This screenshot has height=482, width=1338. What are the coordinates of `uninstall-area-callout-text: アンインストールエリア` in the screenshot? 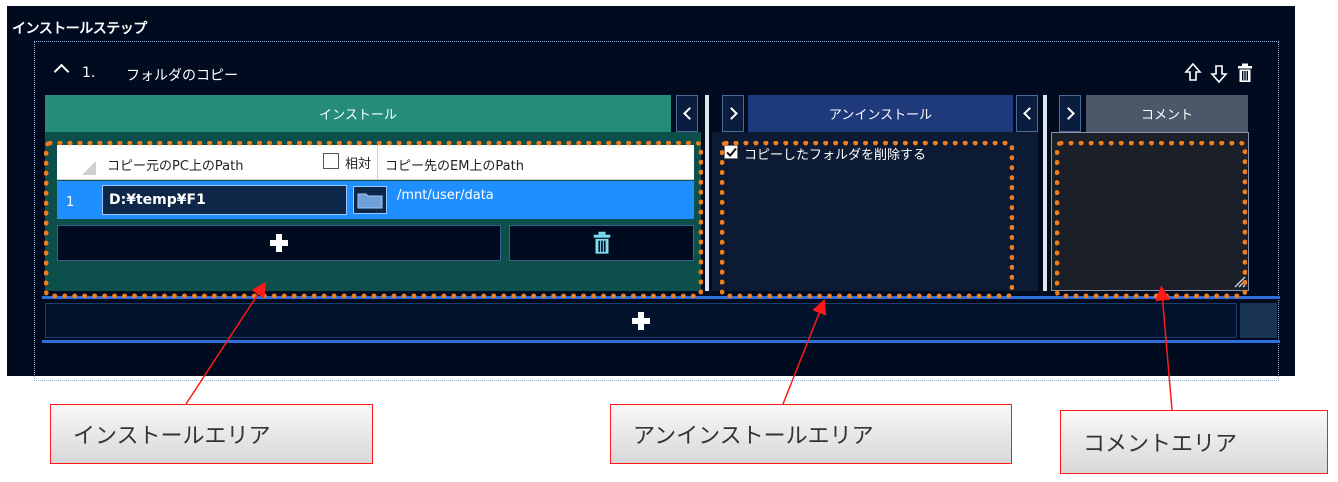 It's located at (753, 436).